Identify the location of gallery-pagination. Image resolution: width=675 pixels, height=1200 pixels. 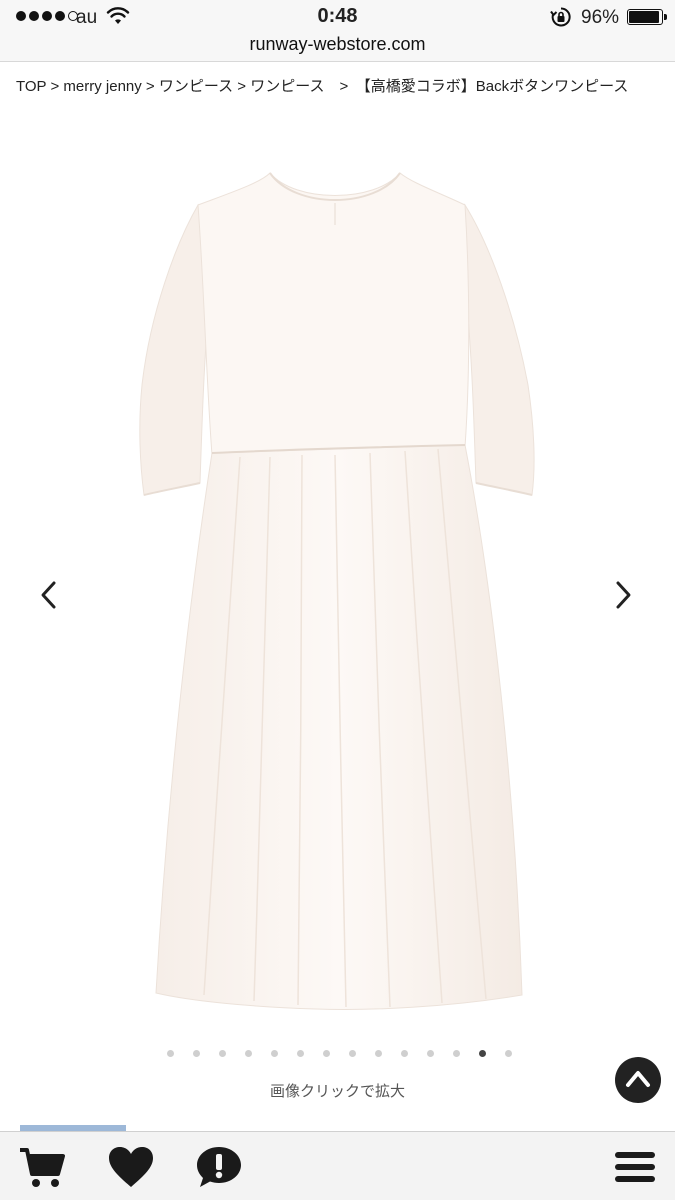
(337, 1055).